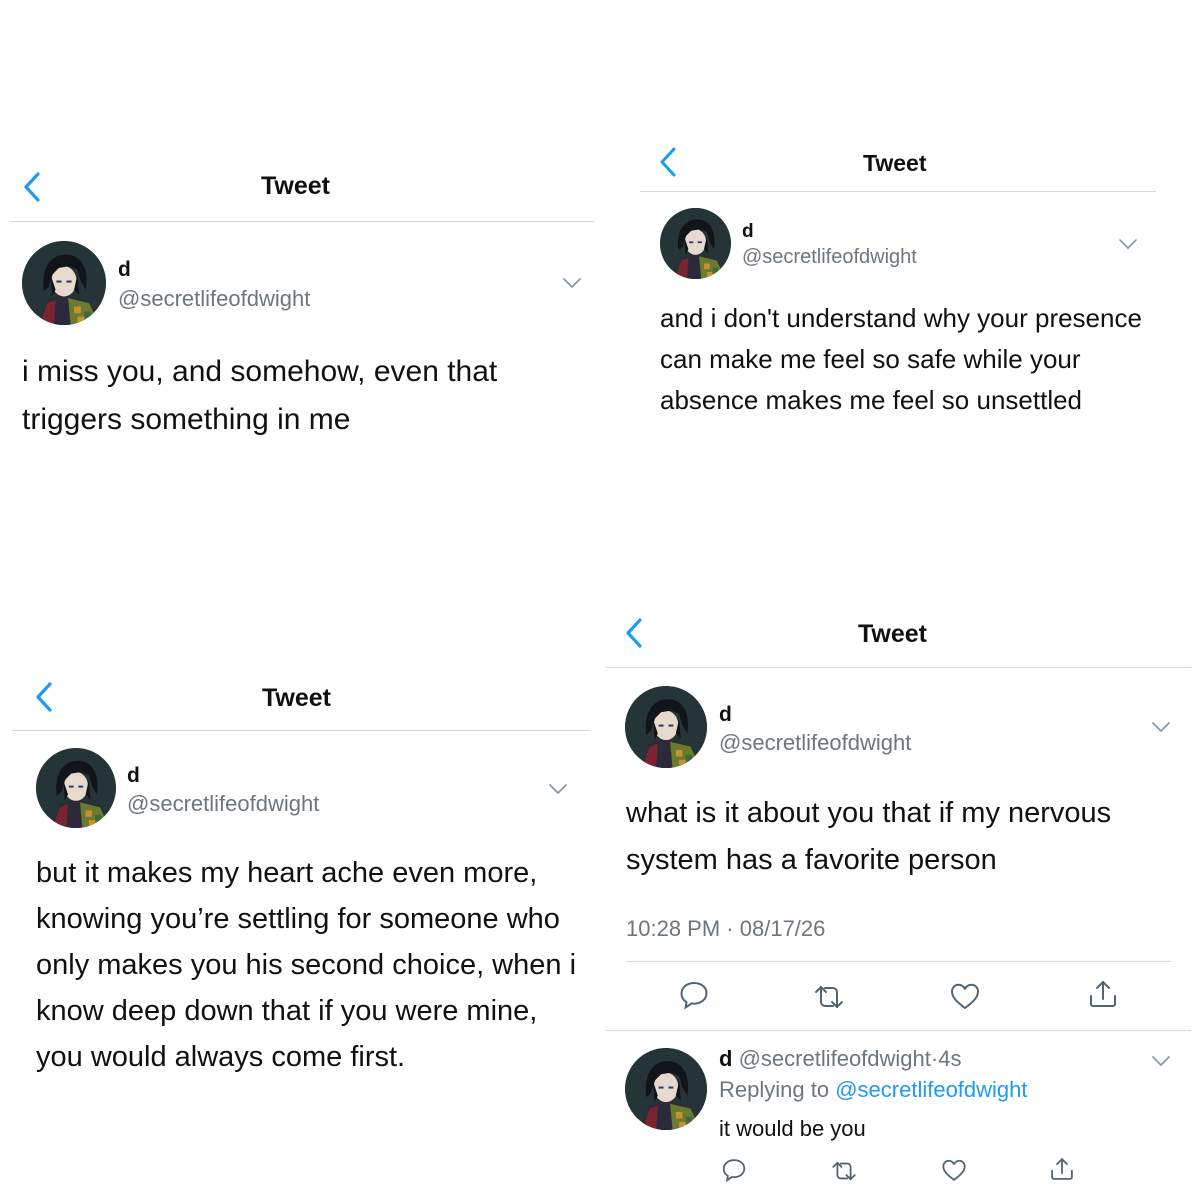 This screenshot has height=1200, width=1200. I want to click on reply-avatar, so click(666, 1089).